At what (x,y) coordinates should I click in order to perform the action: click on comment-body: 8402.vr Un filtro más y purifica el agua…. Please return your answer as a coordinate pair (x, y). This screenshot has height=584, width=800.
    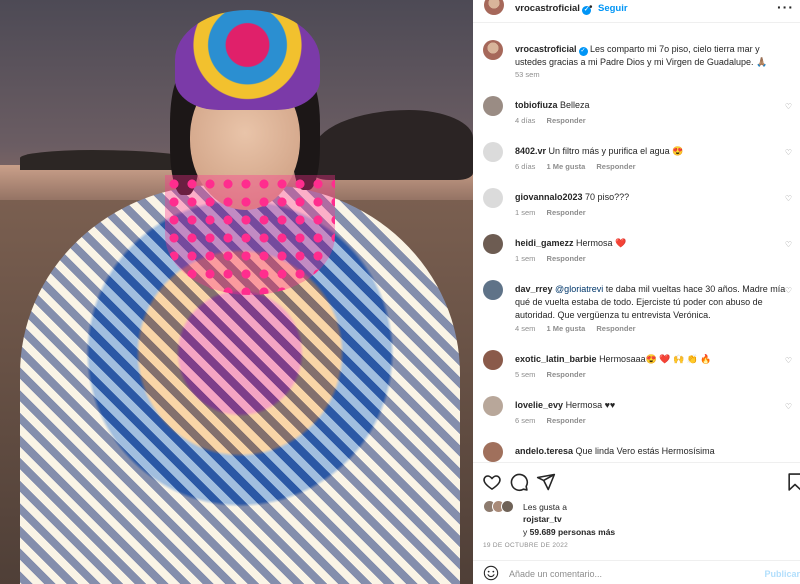
    Looking at the image, I should click on (652, 151).